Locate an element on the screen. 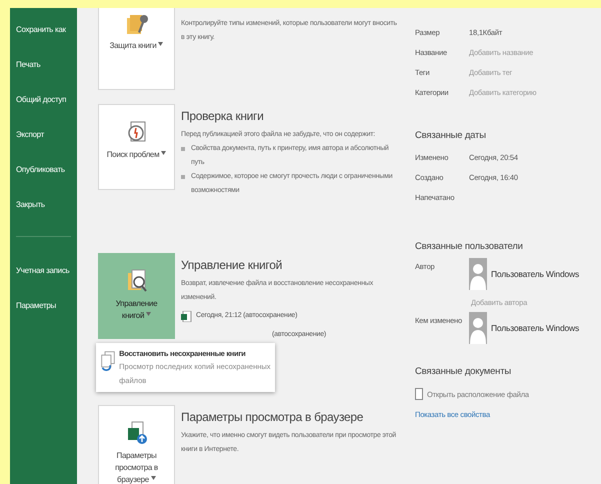 This screenshot has height=484, width=601. sidebar-item: Общий доступ is located at coordinates (43, 109).